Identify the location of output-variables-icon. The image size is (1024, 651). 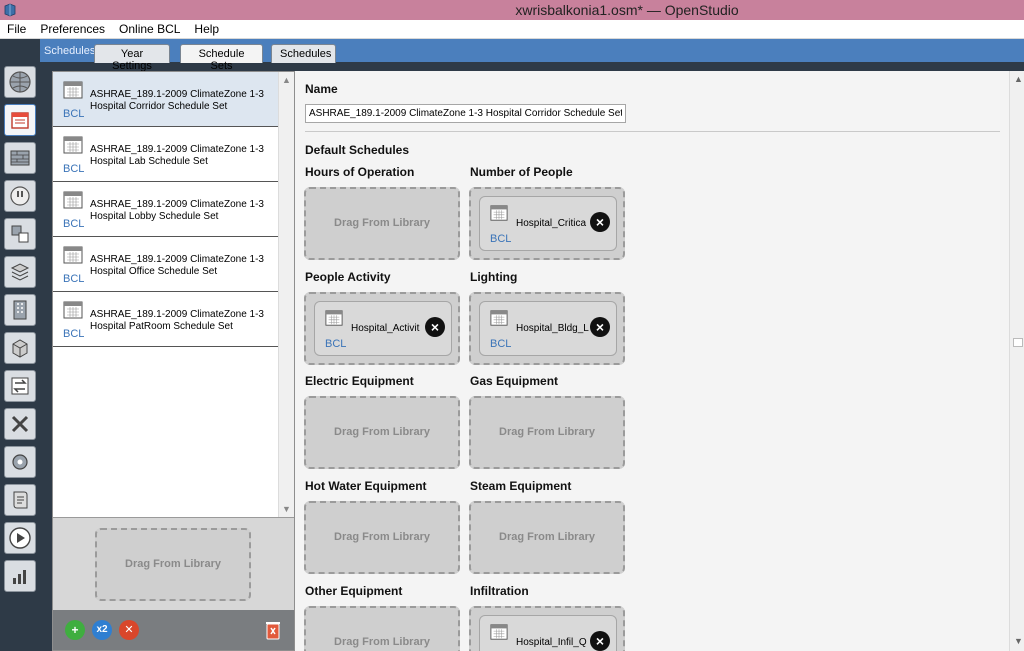
(20, 462).